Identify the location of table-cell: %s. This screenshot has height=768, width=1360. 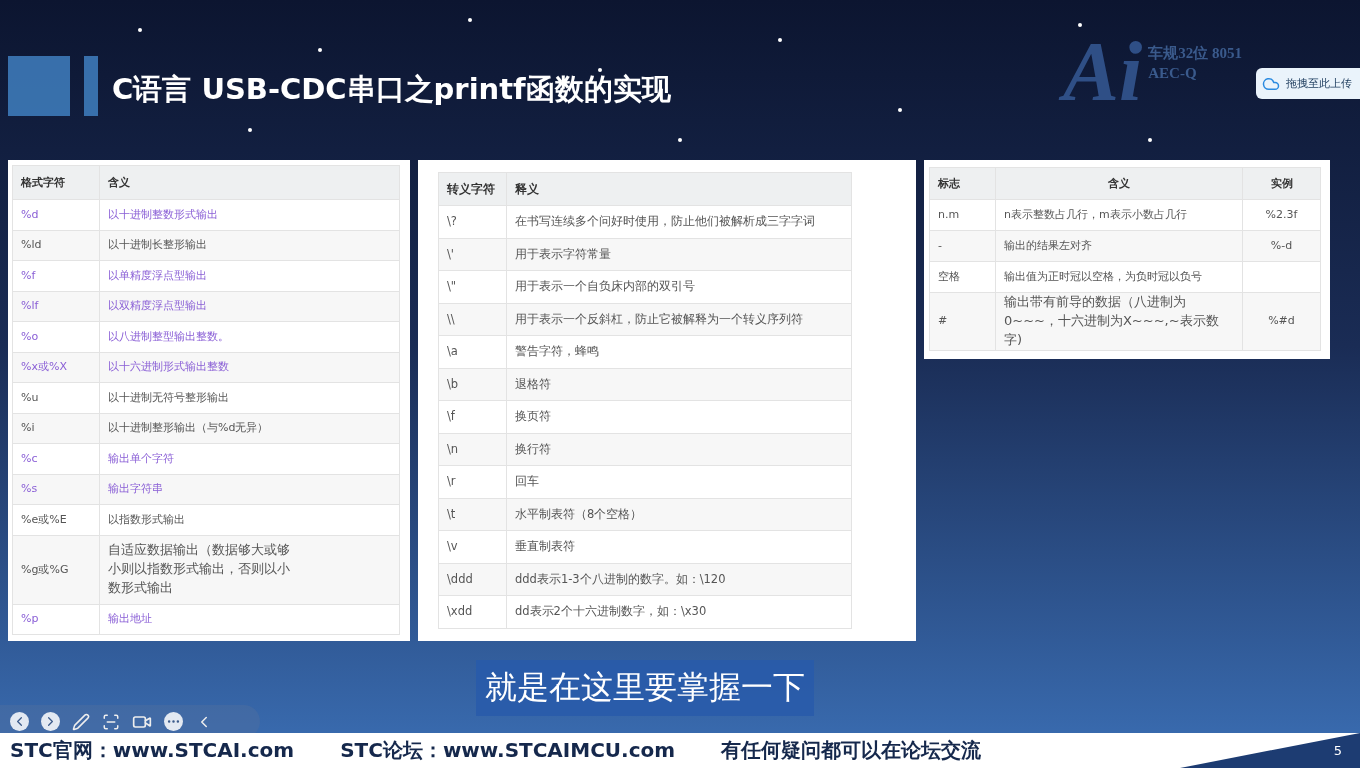
(56, 489).